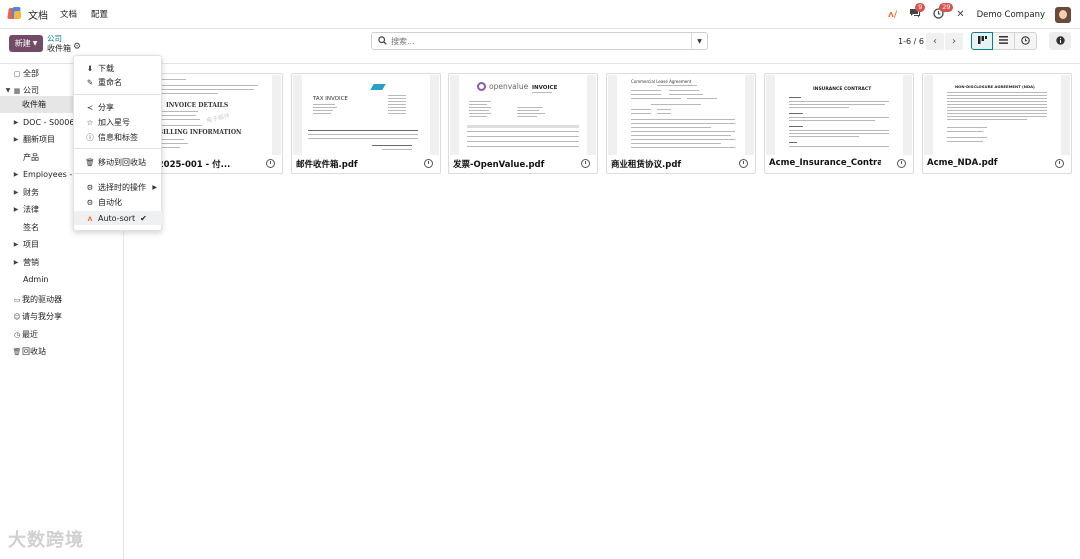 This screenshot has height=559, width=1080. Describe the element at coordinates (61, 351) in the screenshot. I see `sidebar-item-trash: 🗑 回收站` at that location.